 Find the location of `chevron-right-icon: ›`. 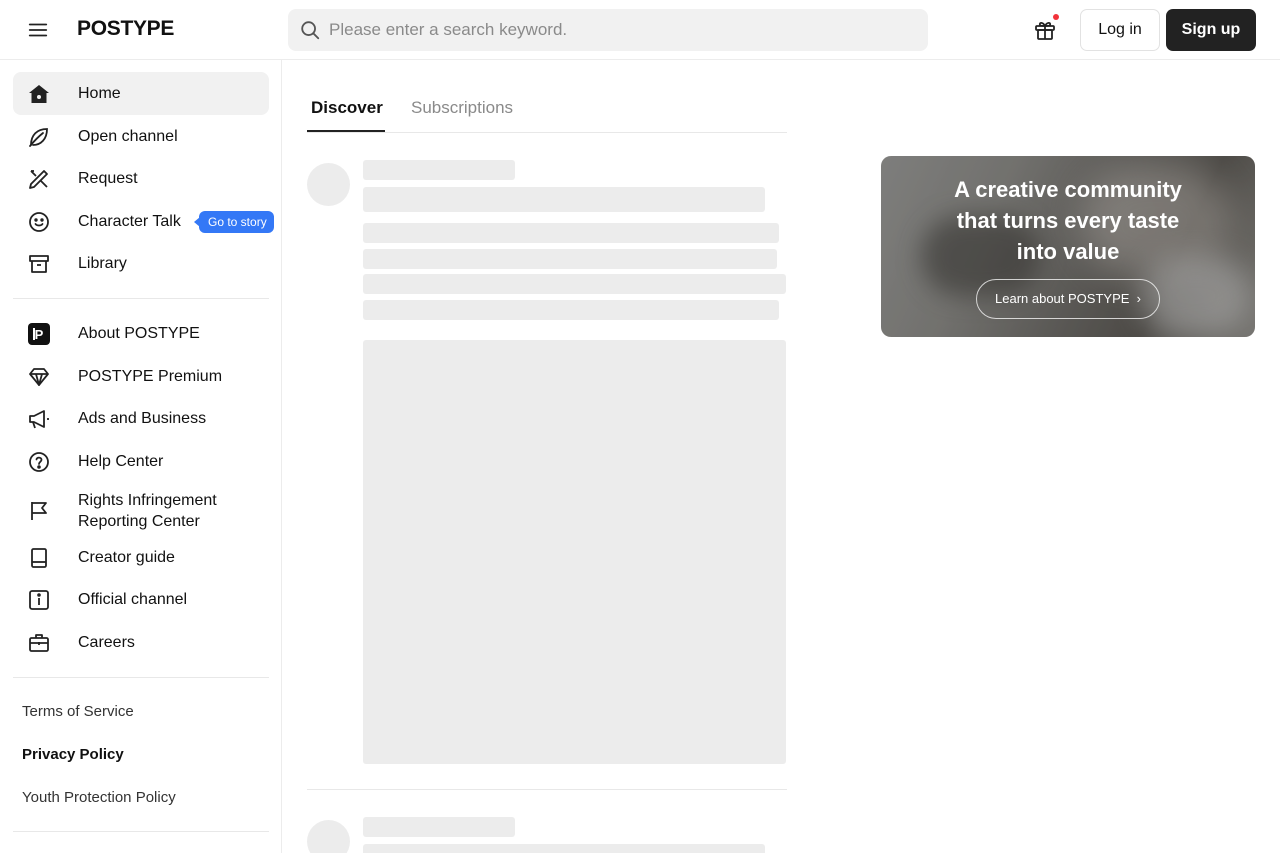

chevron-right-icon: › is located at coordinates (1137, 298).